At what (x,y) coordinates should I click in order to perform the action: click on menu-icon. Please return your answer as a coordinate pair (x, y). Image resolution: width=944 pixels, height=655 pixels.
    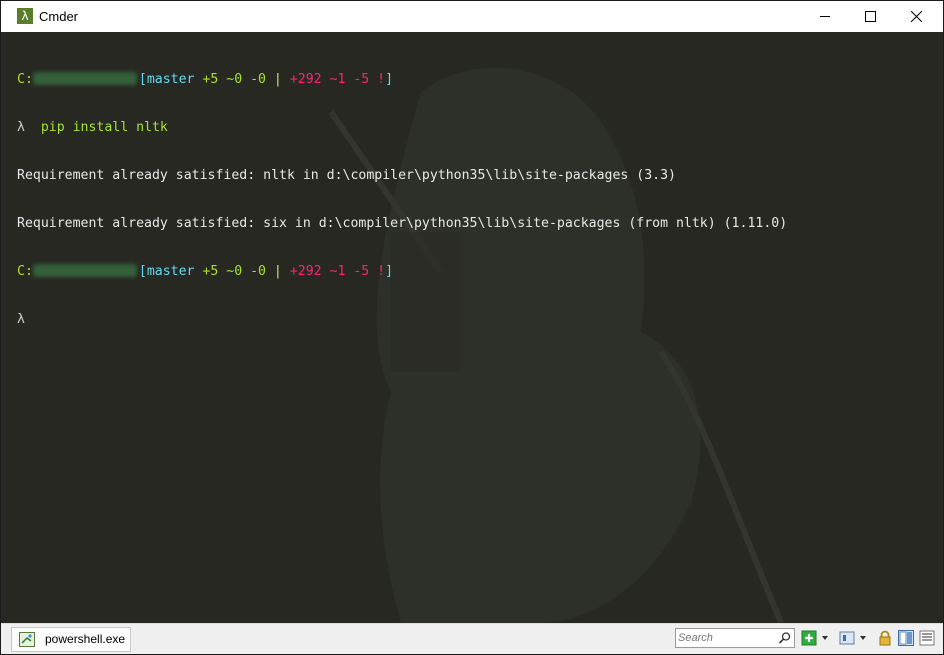
    Looking at the image, I should click on (927, 638).